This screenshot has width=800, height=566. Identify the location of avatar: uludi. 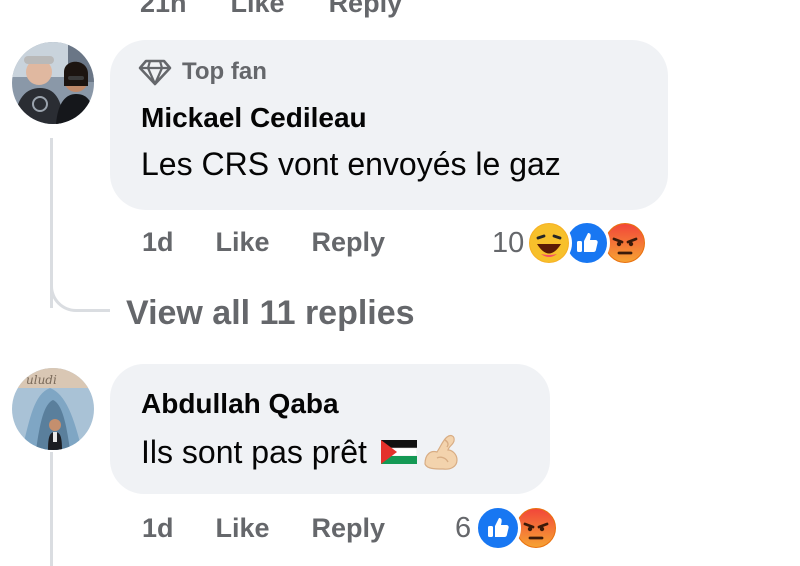
(53, 409).